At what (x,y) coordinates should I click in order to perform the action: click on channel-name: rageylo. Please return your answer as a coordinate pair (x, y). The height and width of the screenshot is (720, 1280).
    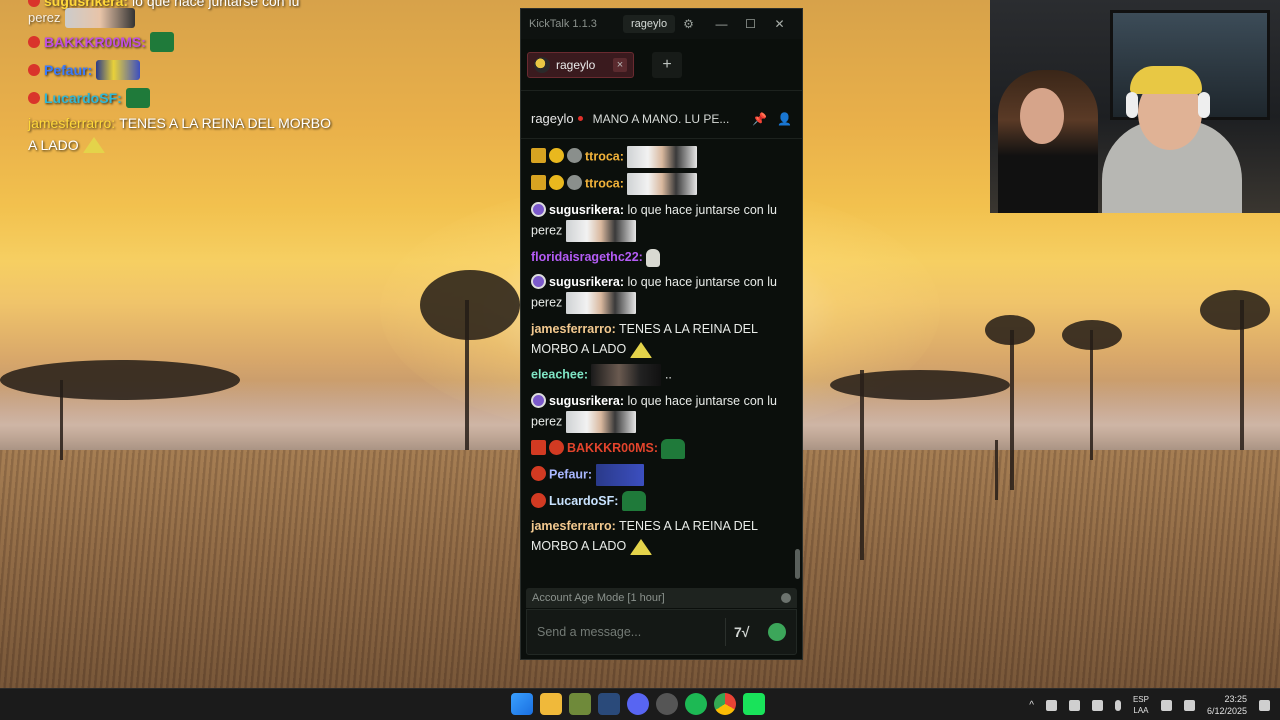
    Looking at the image, I should click on (552, 118).